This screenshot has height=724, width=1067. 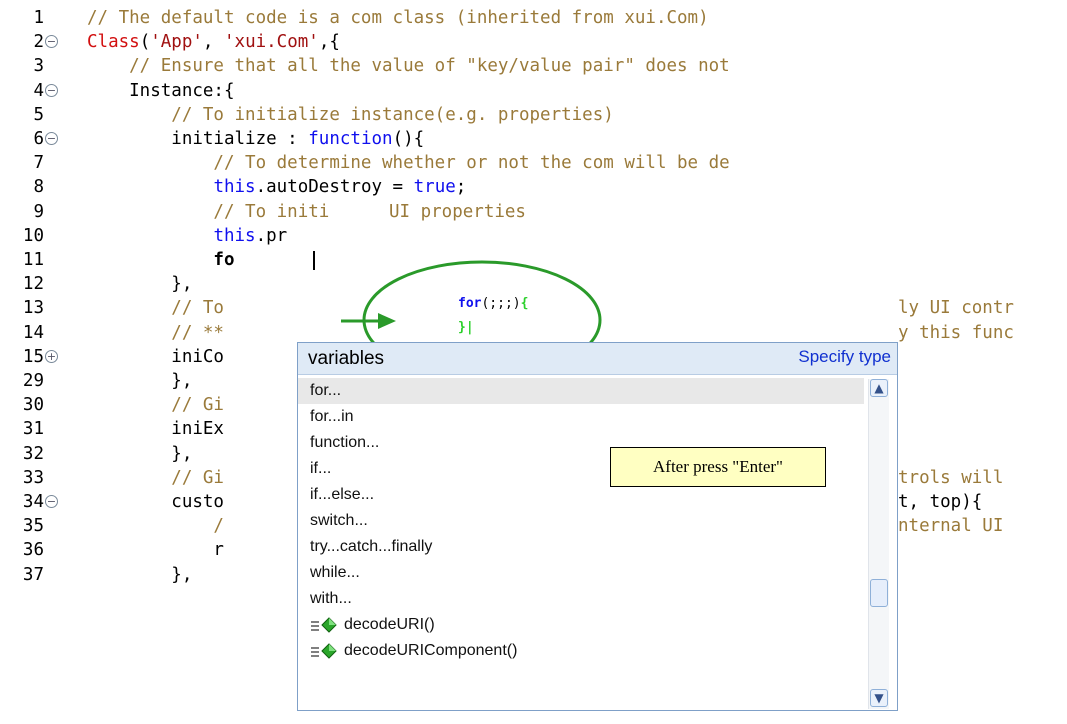 I want to click on scroll-up-button: ▲, so click(x=879, y=388).